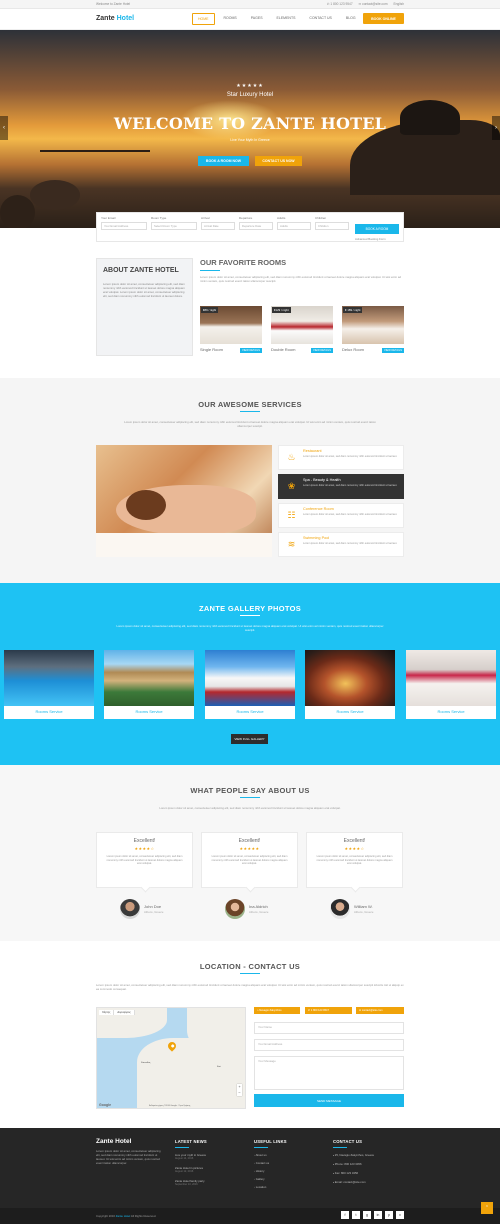  I want to click on nav-contact: Contact Us, so click(320, 19).